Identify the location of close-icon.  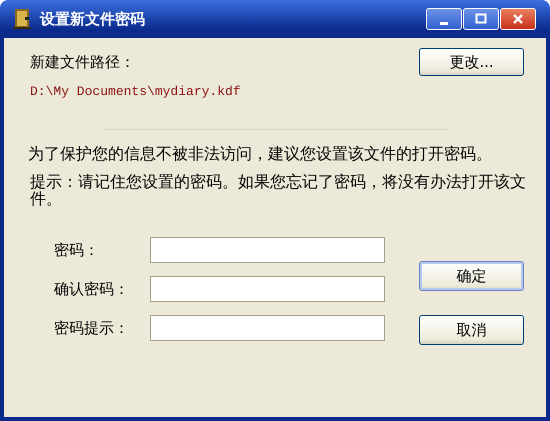
(518, 19).